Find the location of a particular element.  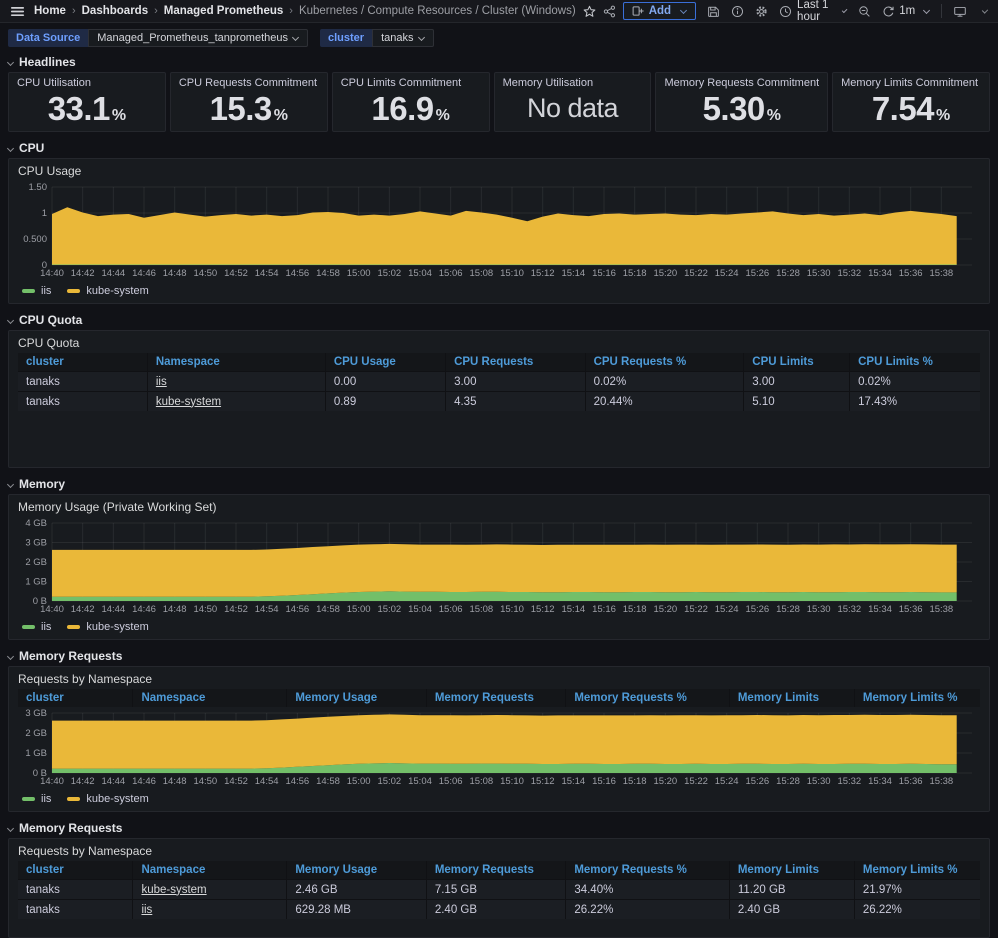

time-range-picker: Last 1 hour is located at coordinates (813, 11).